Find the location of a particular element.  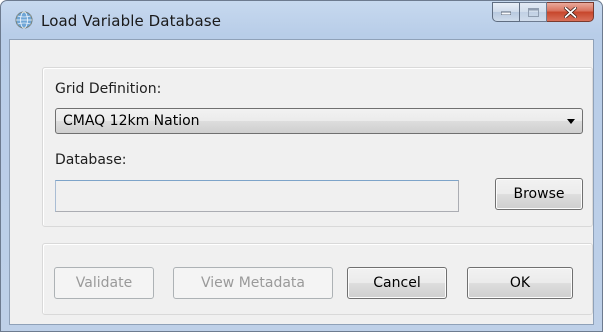

close-button is located at coordinates (570, 12).